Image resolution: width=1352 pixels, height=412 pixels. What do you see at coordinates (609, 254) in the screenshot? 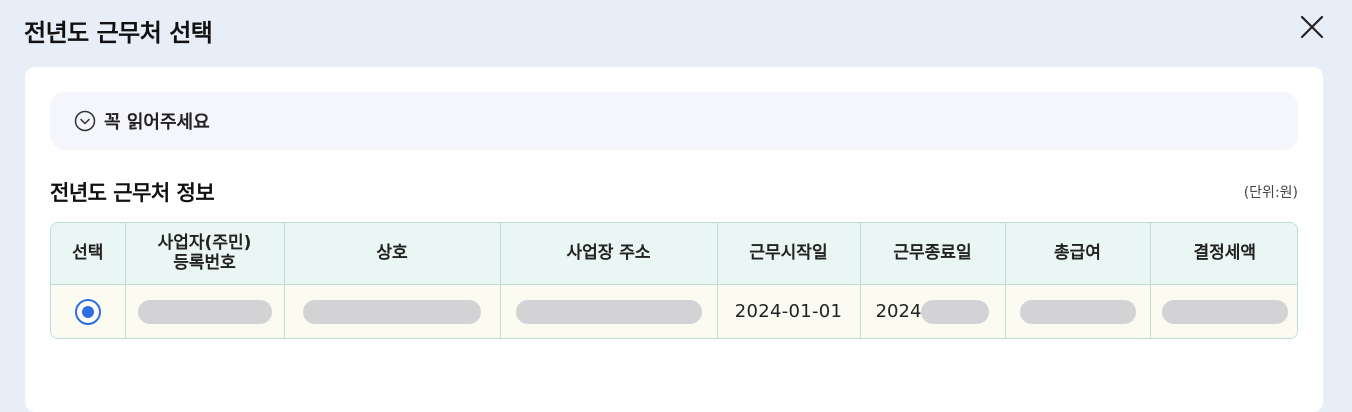
I see `header-address: 사업장 주소` at bounding box center [609, 254].